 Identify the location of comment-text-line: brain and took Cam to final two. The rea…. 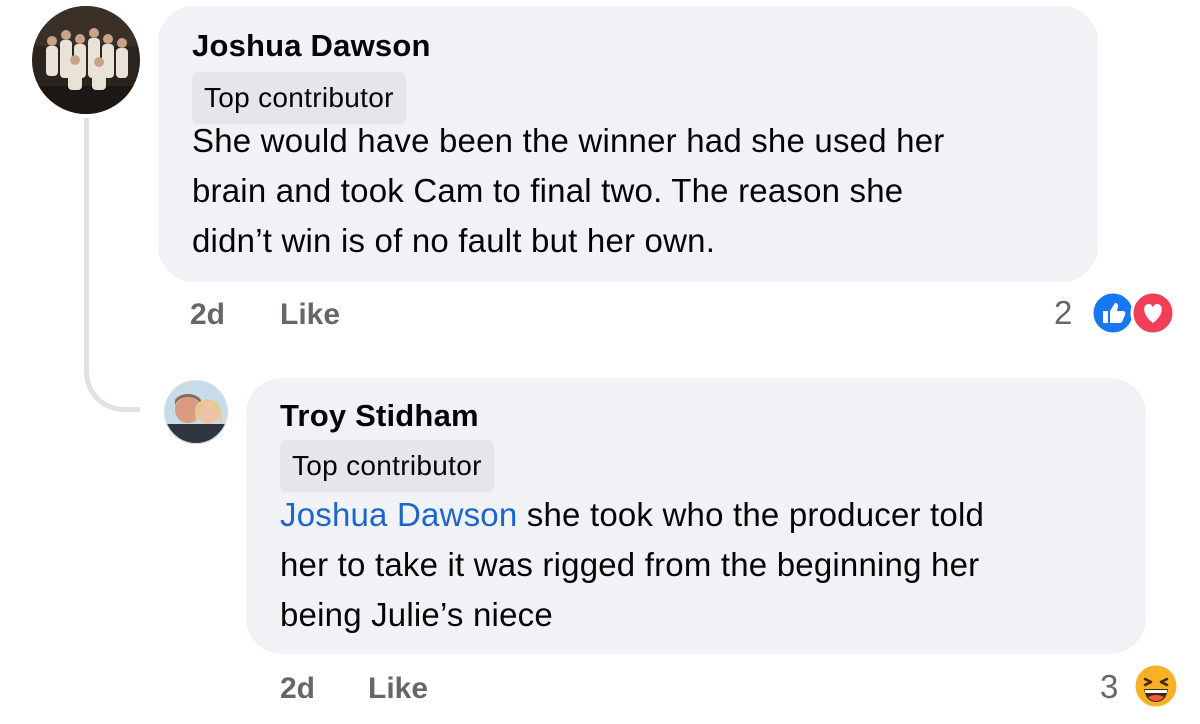
(548, 190).